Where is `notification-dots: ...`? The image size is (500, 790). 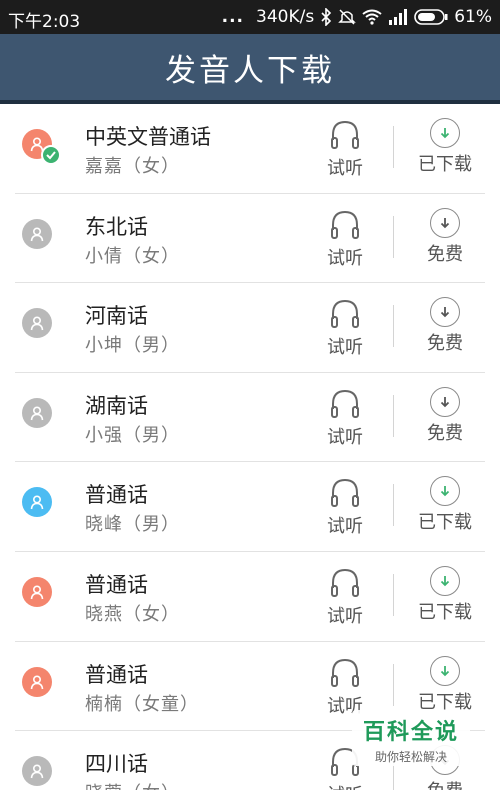 notification-dots: ... is located at coordinates (233, 17).